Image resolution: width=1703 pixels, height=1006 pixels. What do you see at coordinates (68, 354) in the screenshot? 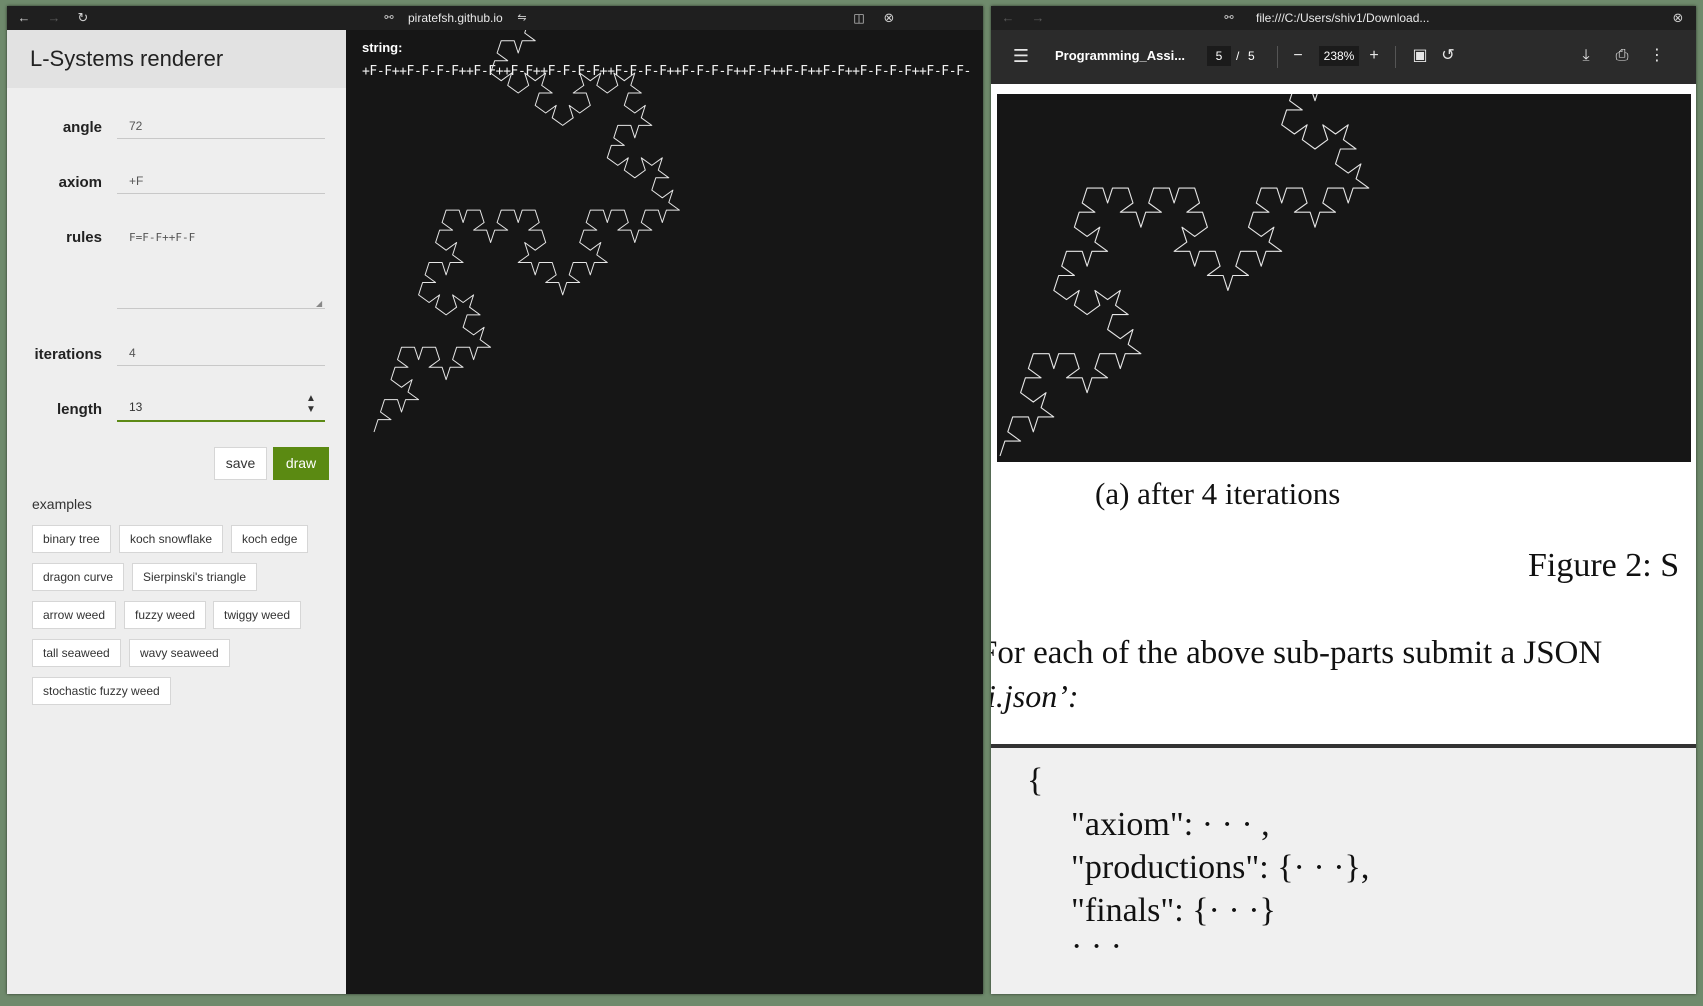
I see `iterations-label: iterations` at bounding box center [68, 354].